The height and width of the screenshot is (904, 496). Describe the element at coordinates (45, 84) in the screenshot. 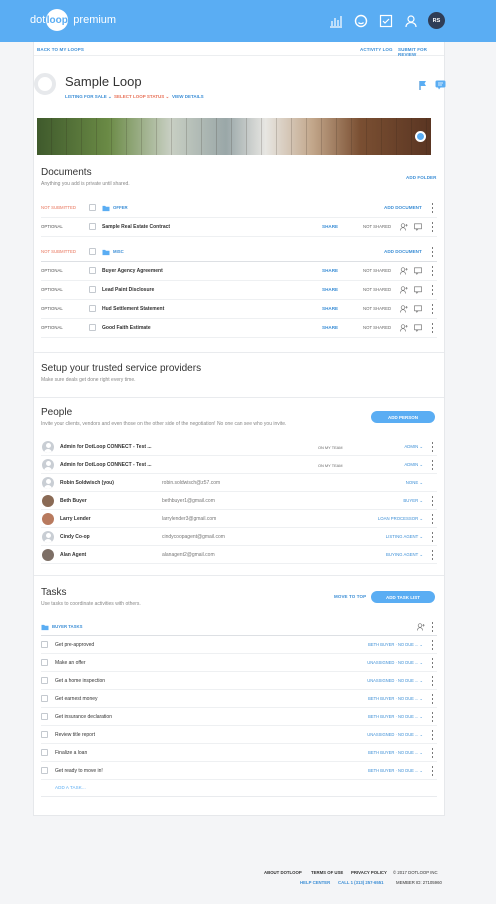

I see `loop-avatar` at that location.